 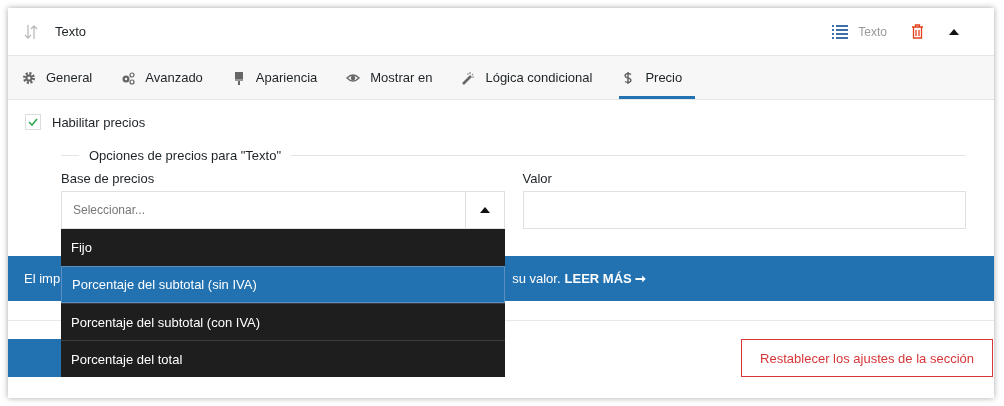 I want to click on tab: Avanzado, so click(x=167, y=79).